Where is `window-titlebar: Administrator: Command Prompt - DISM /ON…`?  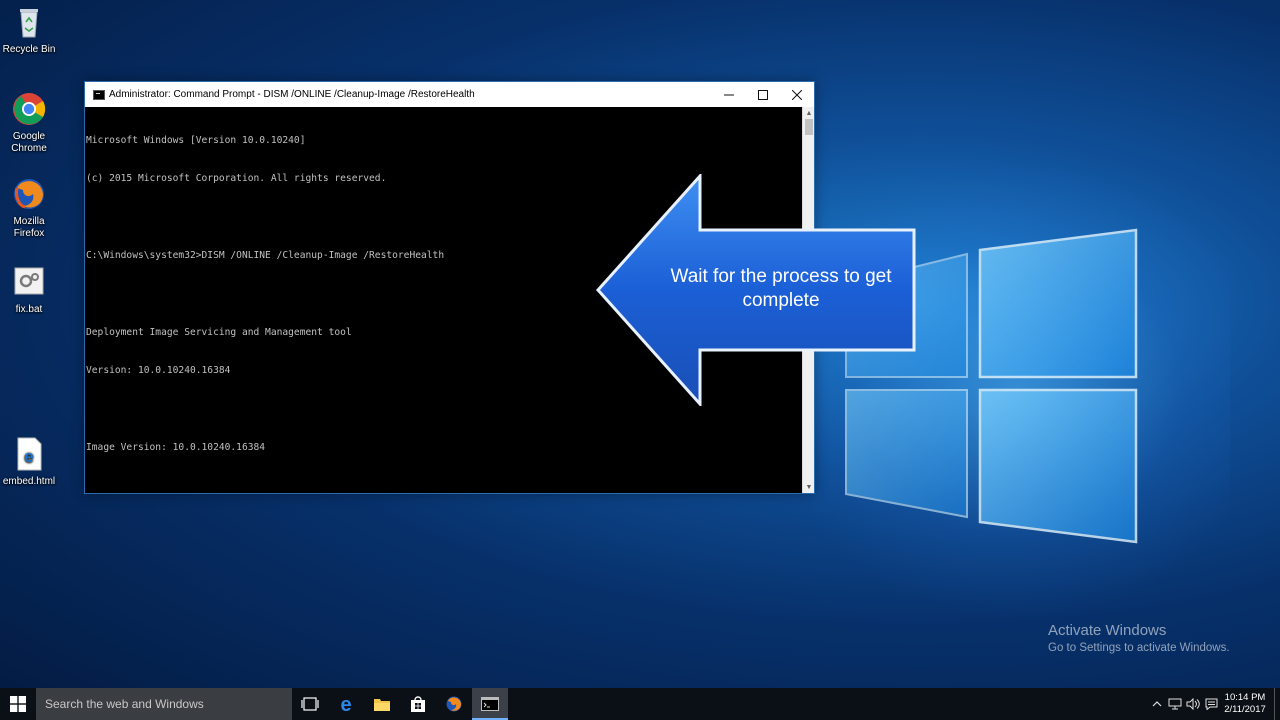 window-titlebar: Administrator: Command Prompt - DISM /ON… is located at coordinates (449, 94).